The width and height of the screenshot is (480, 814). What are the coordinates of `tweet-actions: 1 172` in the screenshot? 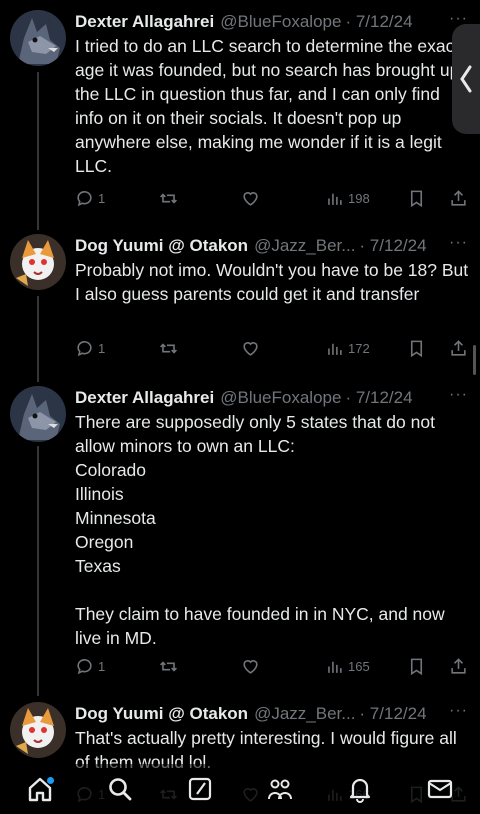 It's located at (272, 348).